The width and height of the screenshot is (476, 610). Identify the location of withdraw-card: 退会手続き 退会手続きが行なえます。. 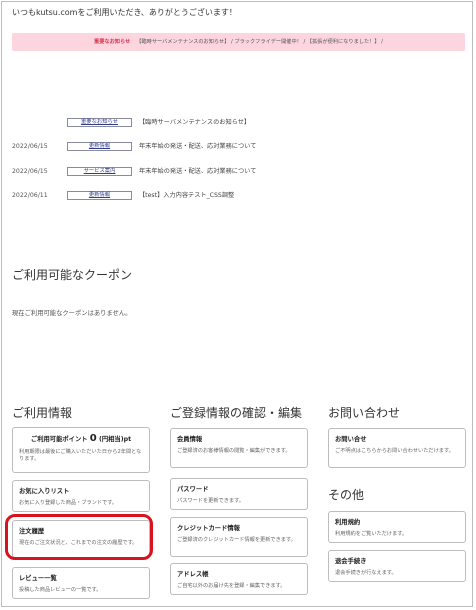
(397, 566).